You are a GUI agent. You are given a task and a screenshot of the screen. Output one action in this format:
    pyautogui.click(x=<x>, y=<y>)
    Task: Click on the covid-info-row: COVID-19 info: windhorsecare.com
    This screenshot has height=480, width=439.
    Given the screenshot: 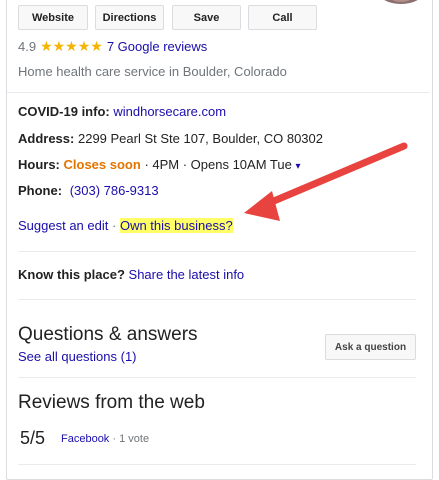 What is the action you would take?
    pyautogui.click(x=122, y=111)
    